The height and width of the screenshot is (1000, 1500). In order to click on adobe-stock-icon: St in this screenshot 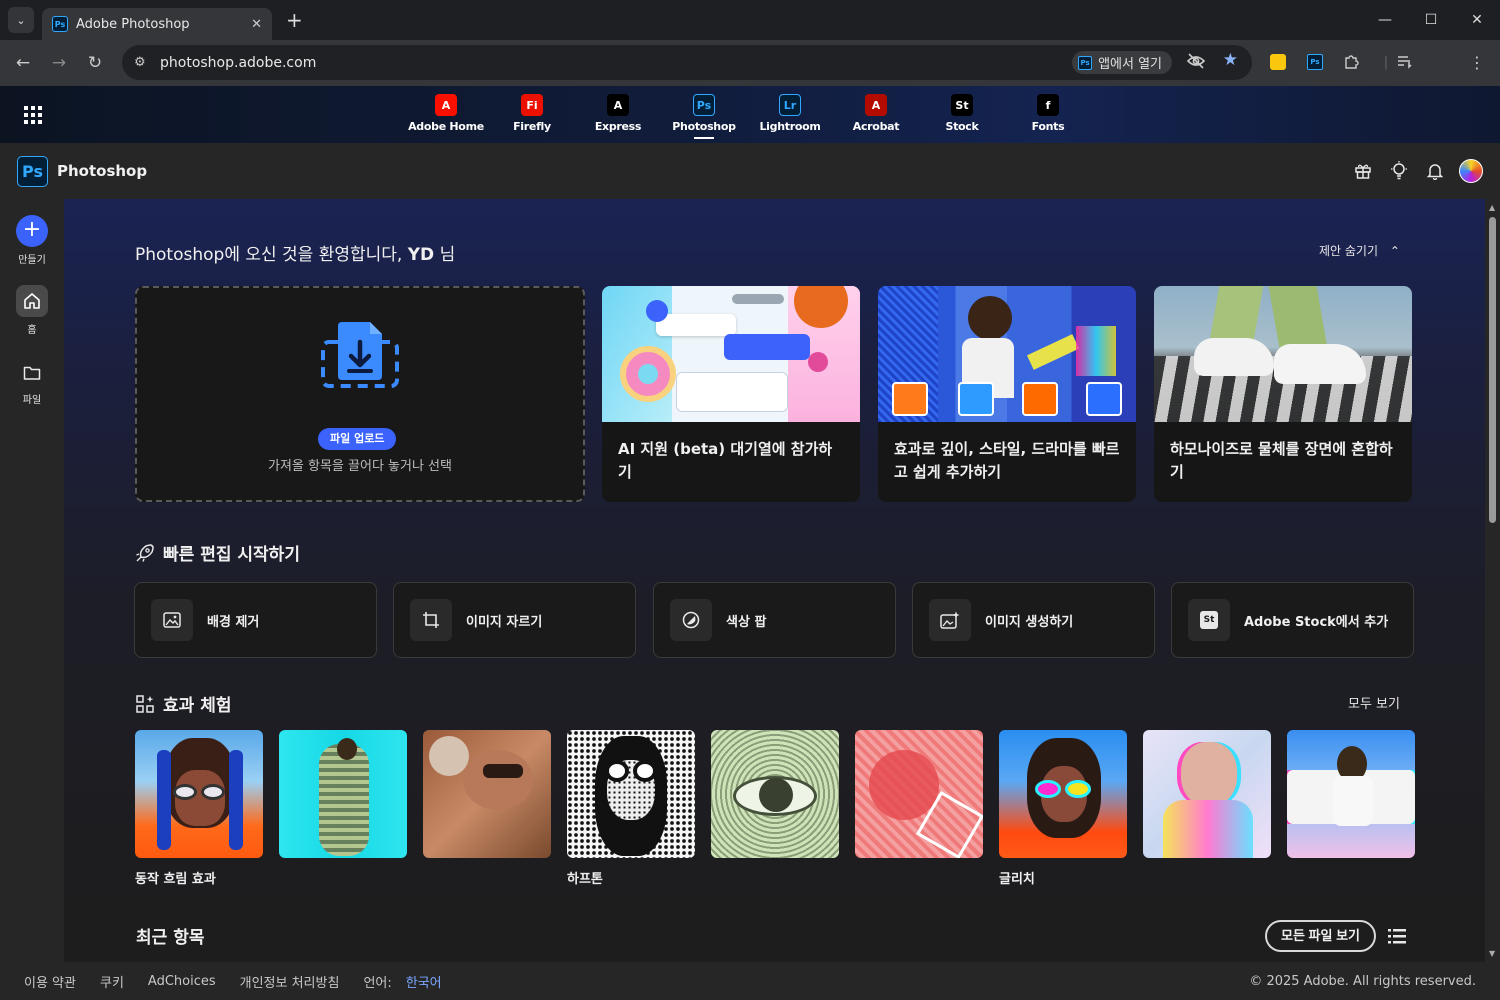, I will do `click(1209, 620)`.